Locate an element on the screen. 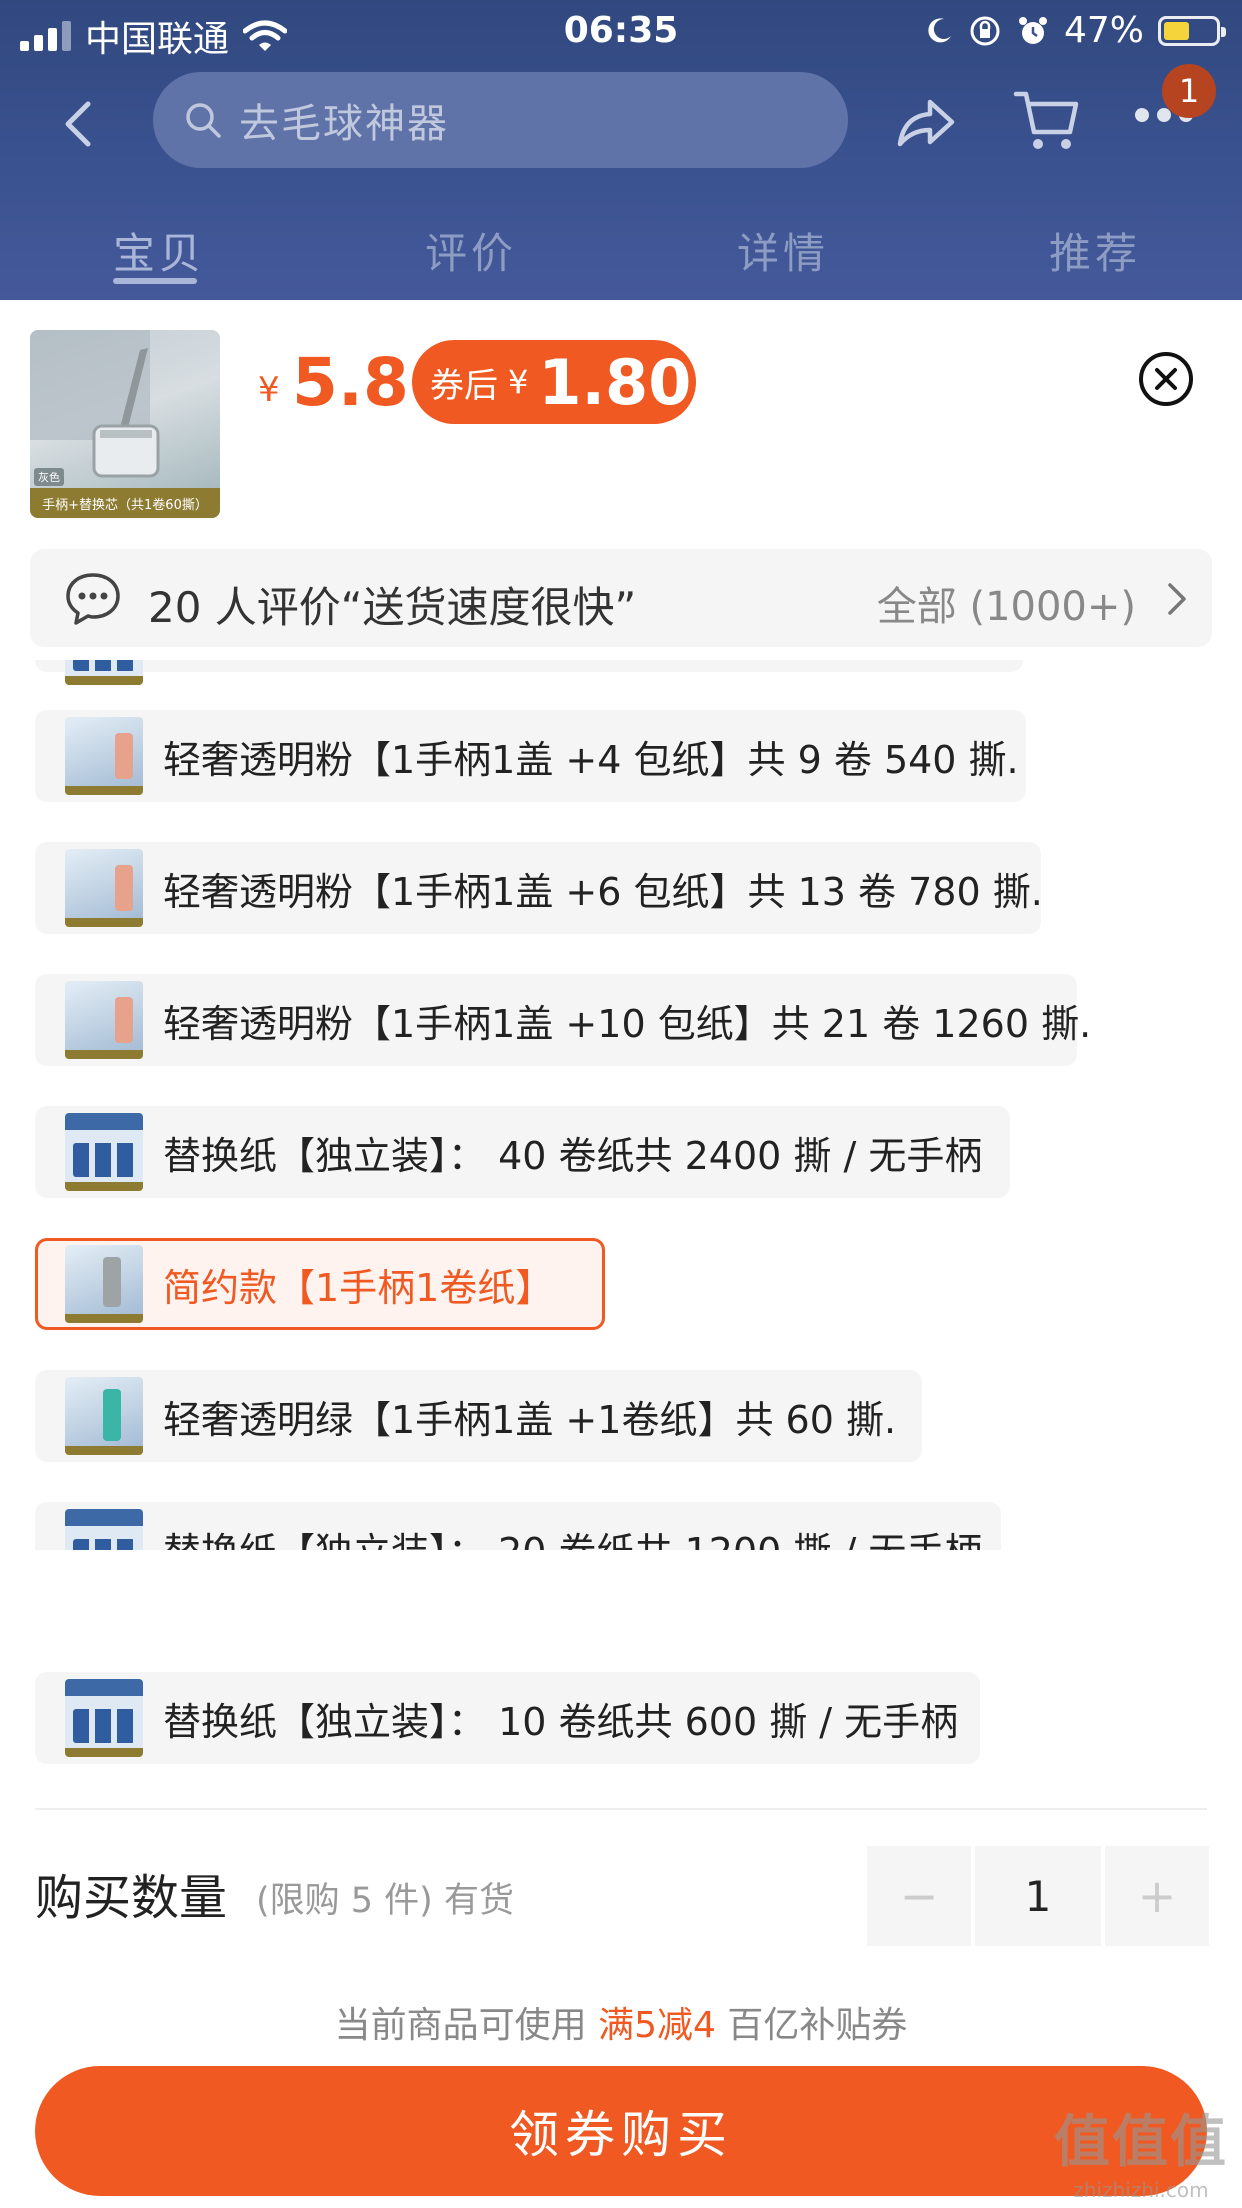 This screenshot has width=1242, height=2208. quantity-value: 1 is located at coordinates (1038, 1896).